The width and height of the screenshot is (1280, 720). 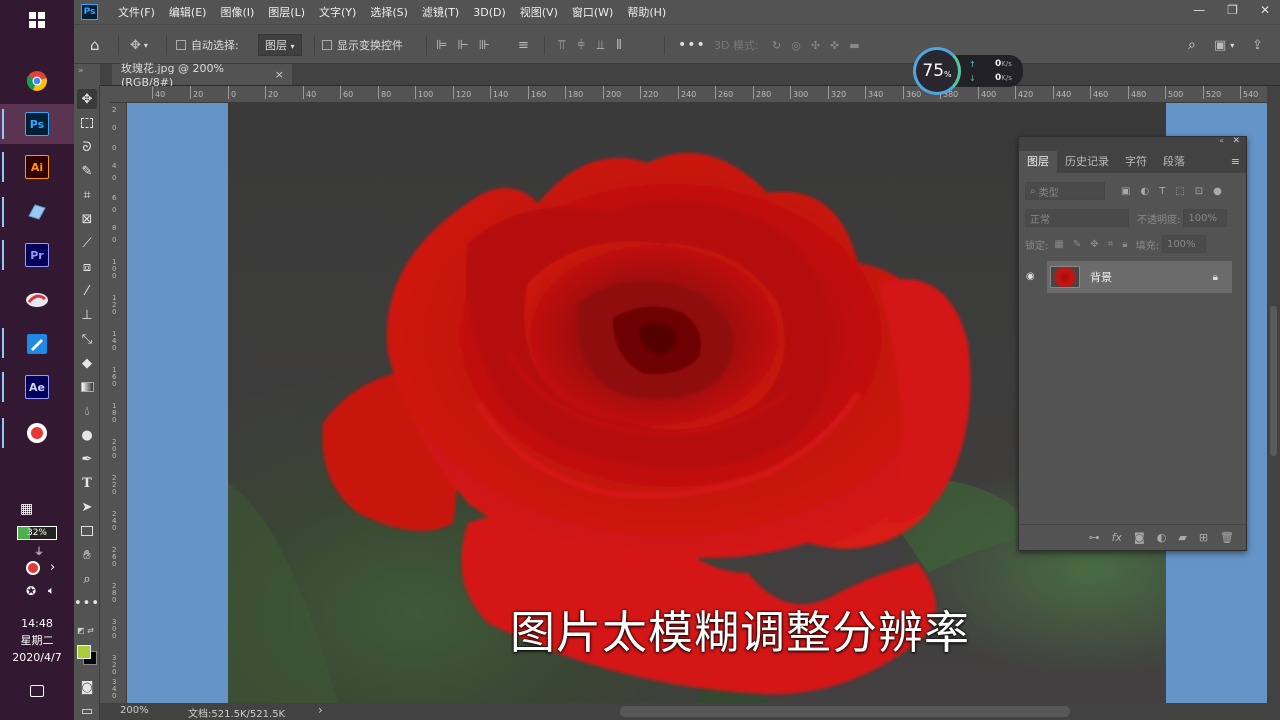 I want to click on calculator-tray-icon: ▦, so click(x=26, y=509).